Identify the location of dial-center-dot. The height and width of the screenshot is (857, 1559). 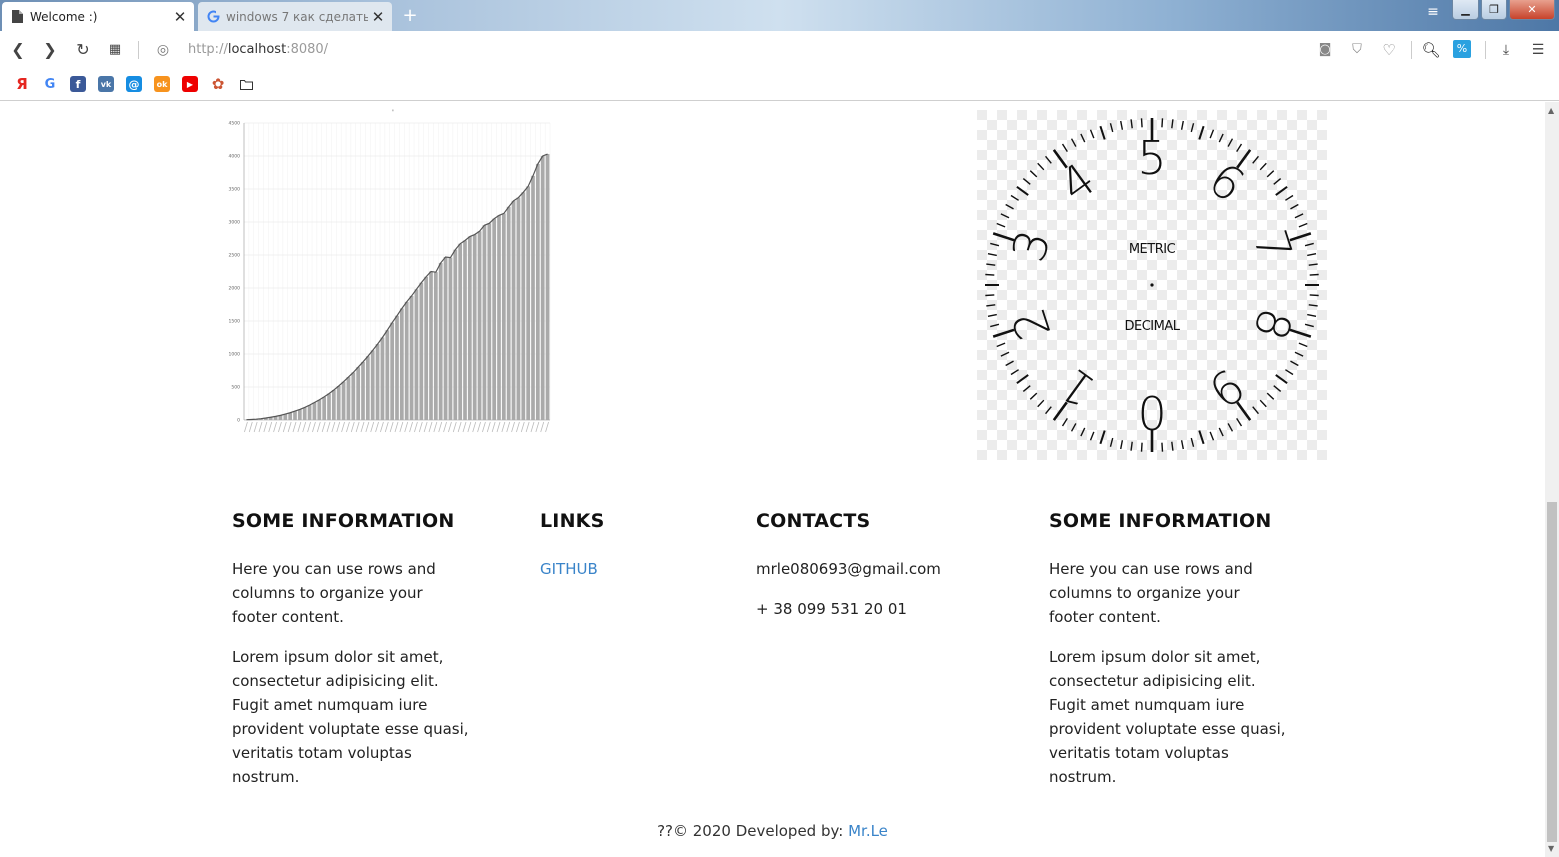
(1152, 285).